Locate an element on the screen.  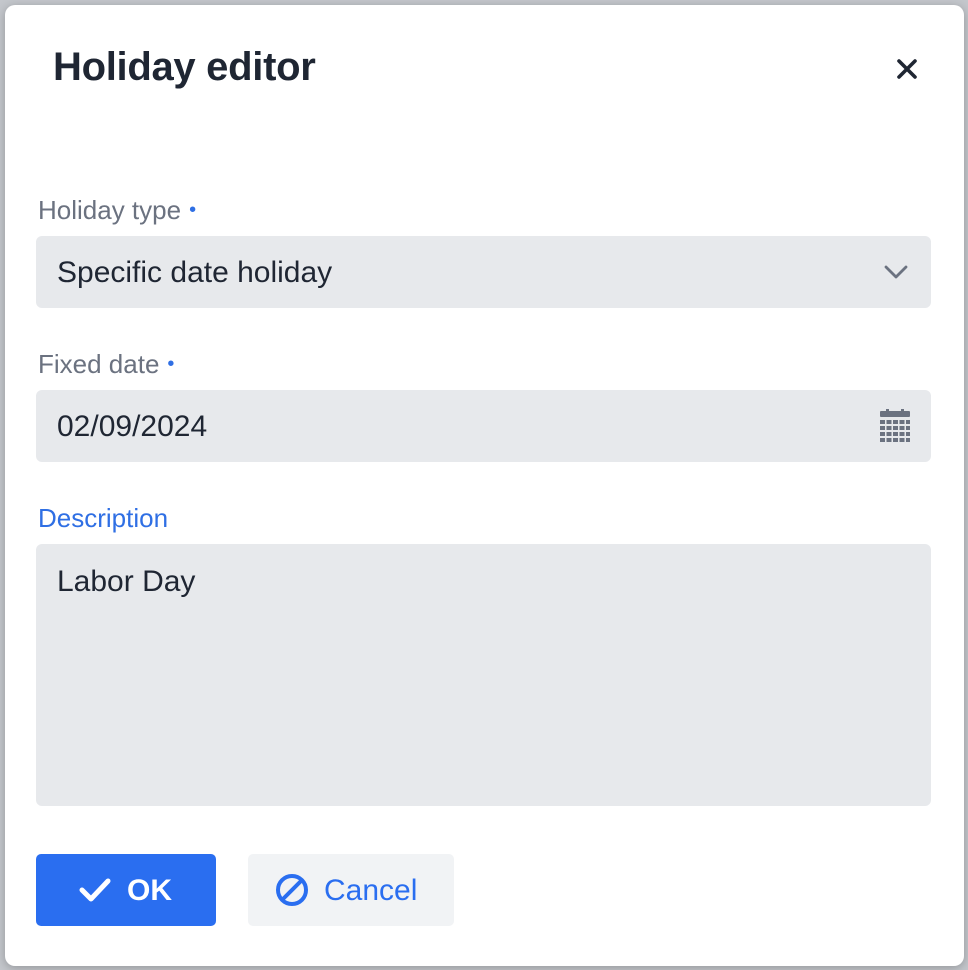
check-icon is located at coordinates (95, 890).